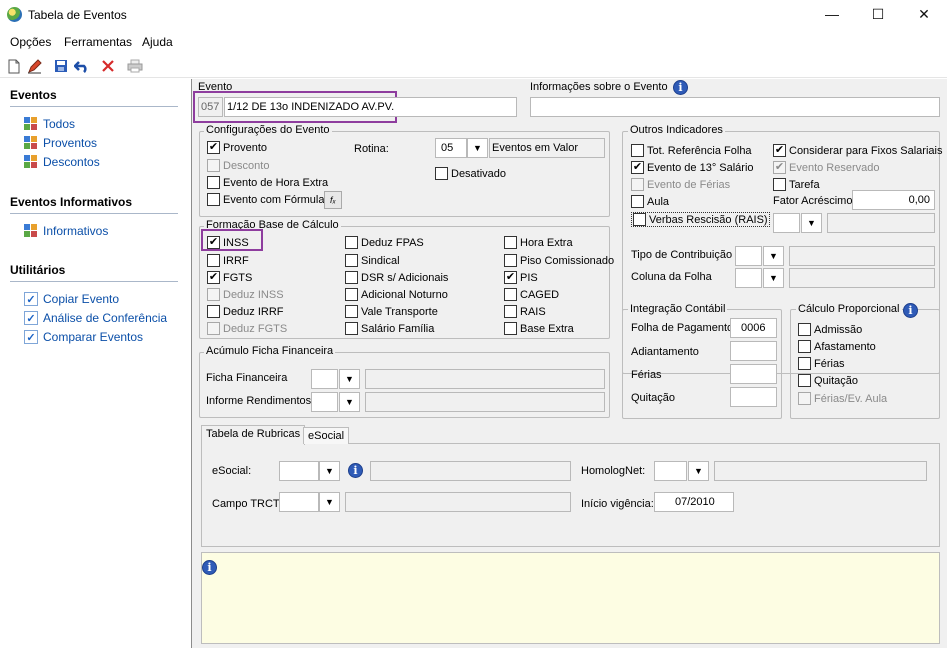  Describe the element at coordinates (324, 402) in the screenshot. I see `informe-rendimentos-field` at that location.